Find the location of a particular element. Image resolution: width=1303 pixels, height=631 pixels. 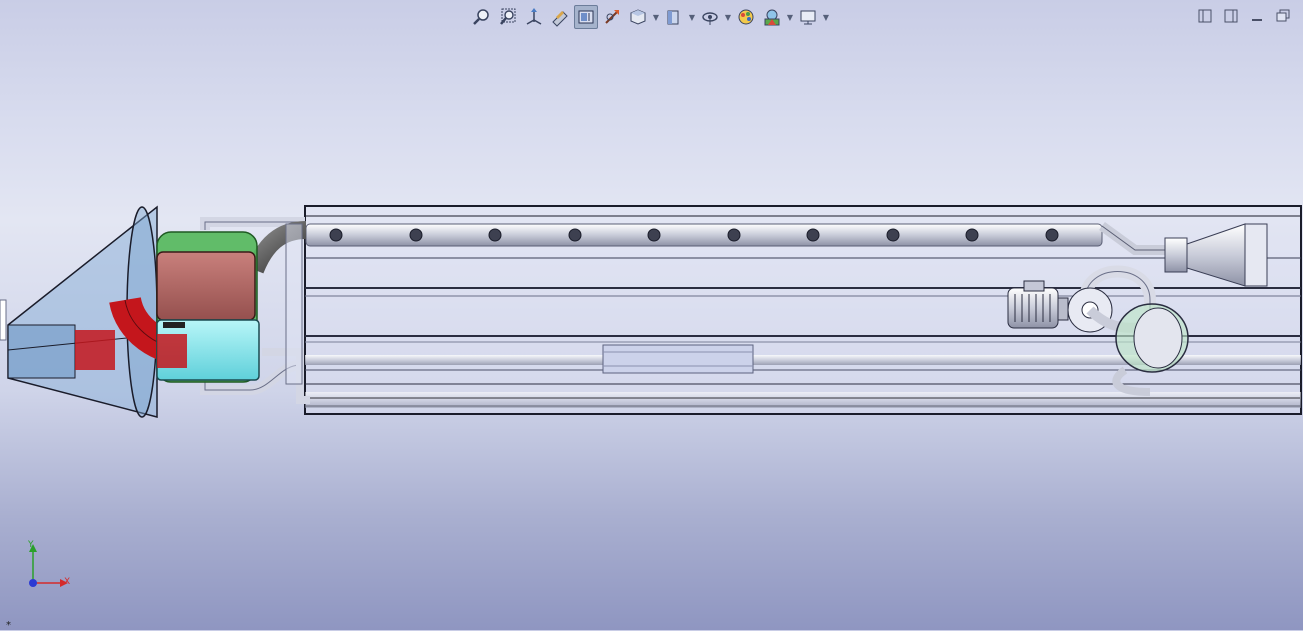

view-settings-icon is located at coordinates (772, 17).